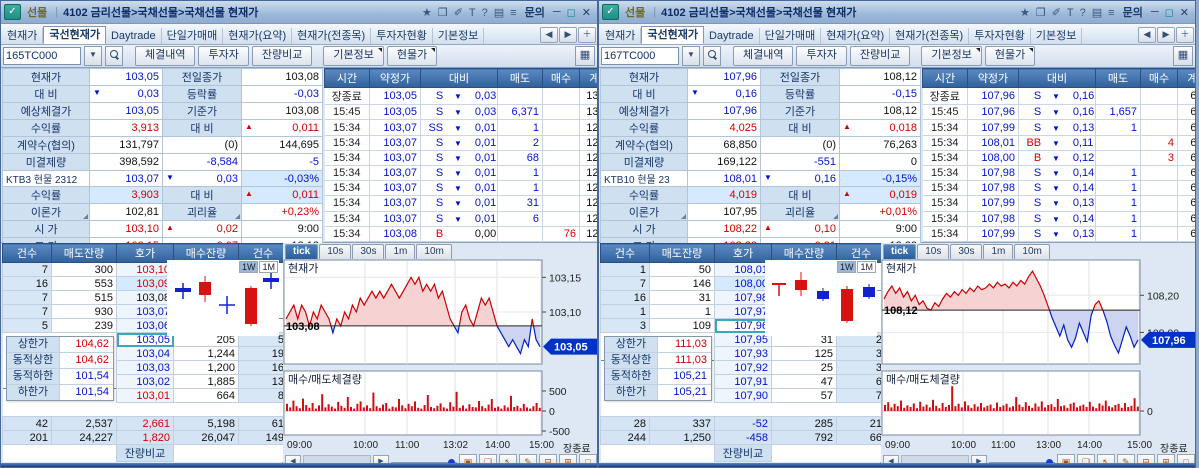 The image size is (1199, 468). What do you see at coordinates (743, 381) in the screenshot?
I see `bid-price: 107,91` at bounding box center [743, 381].